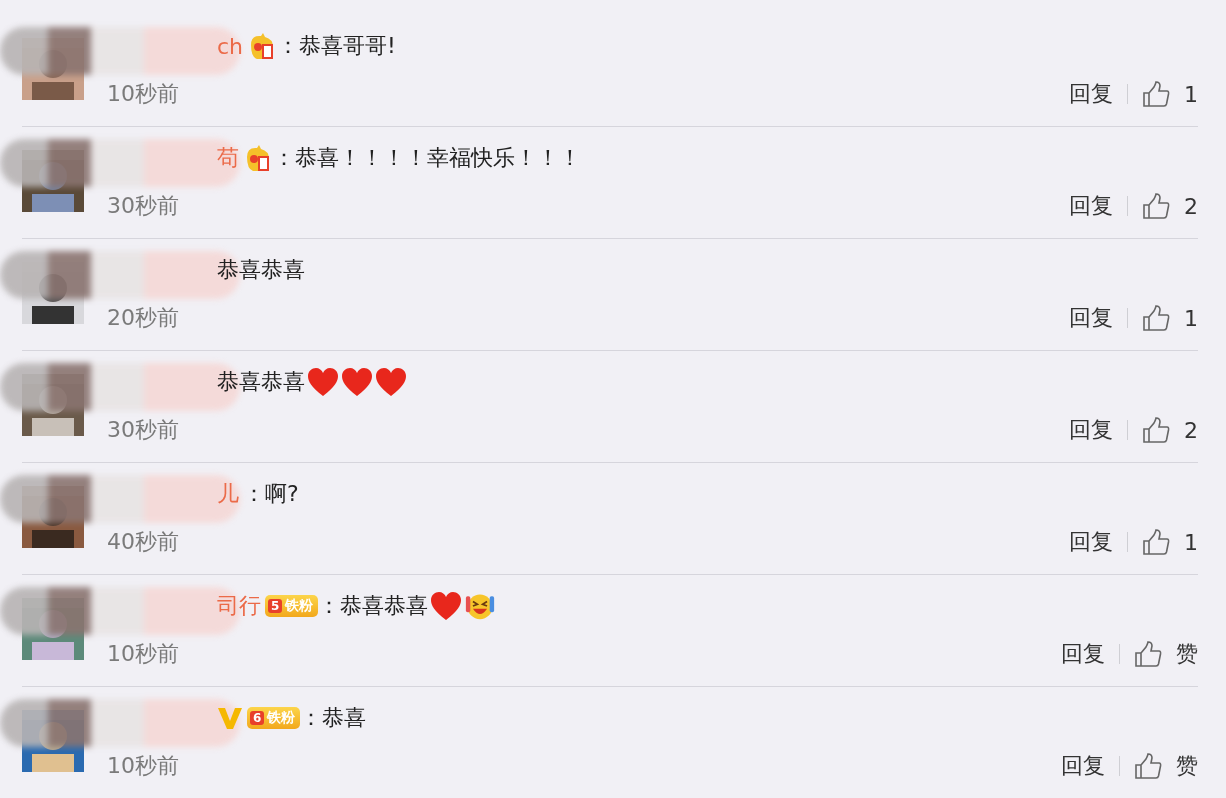 The width and height of the screenshot is (1226, 798). What do you see at coordinates (344, 718) in the screenshot?
I see `comment-text: 恭喜` at bounding box center [344, 718].